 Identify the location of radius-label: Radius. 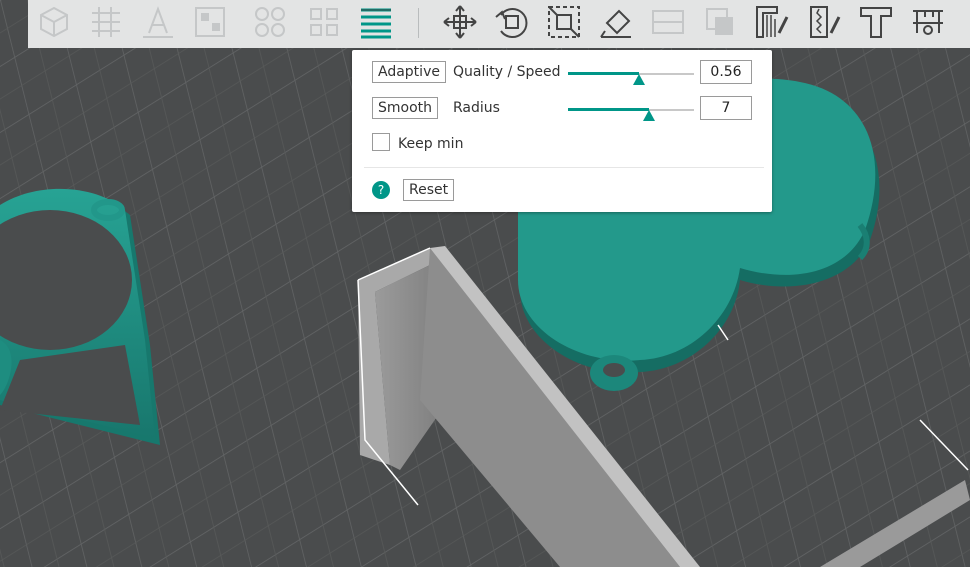
(476, 108).